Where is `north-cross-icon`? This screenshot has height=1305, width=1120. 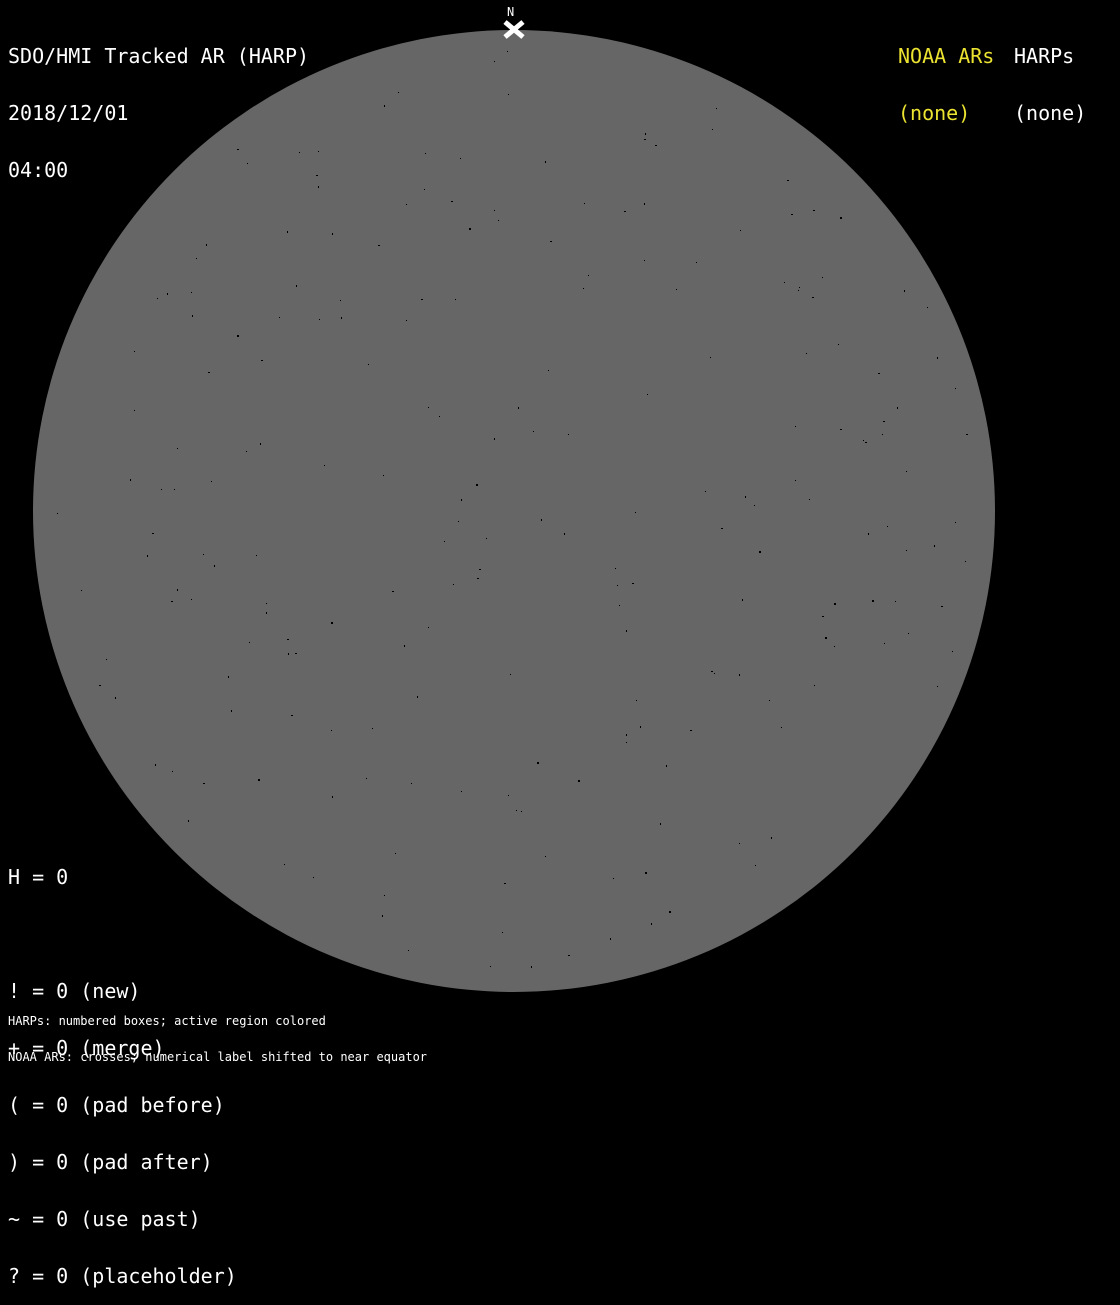 north-cross-icon is located at coordinates (514, 29).